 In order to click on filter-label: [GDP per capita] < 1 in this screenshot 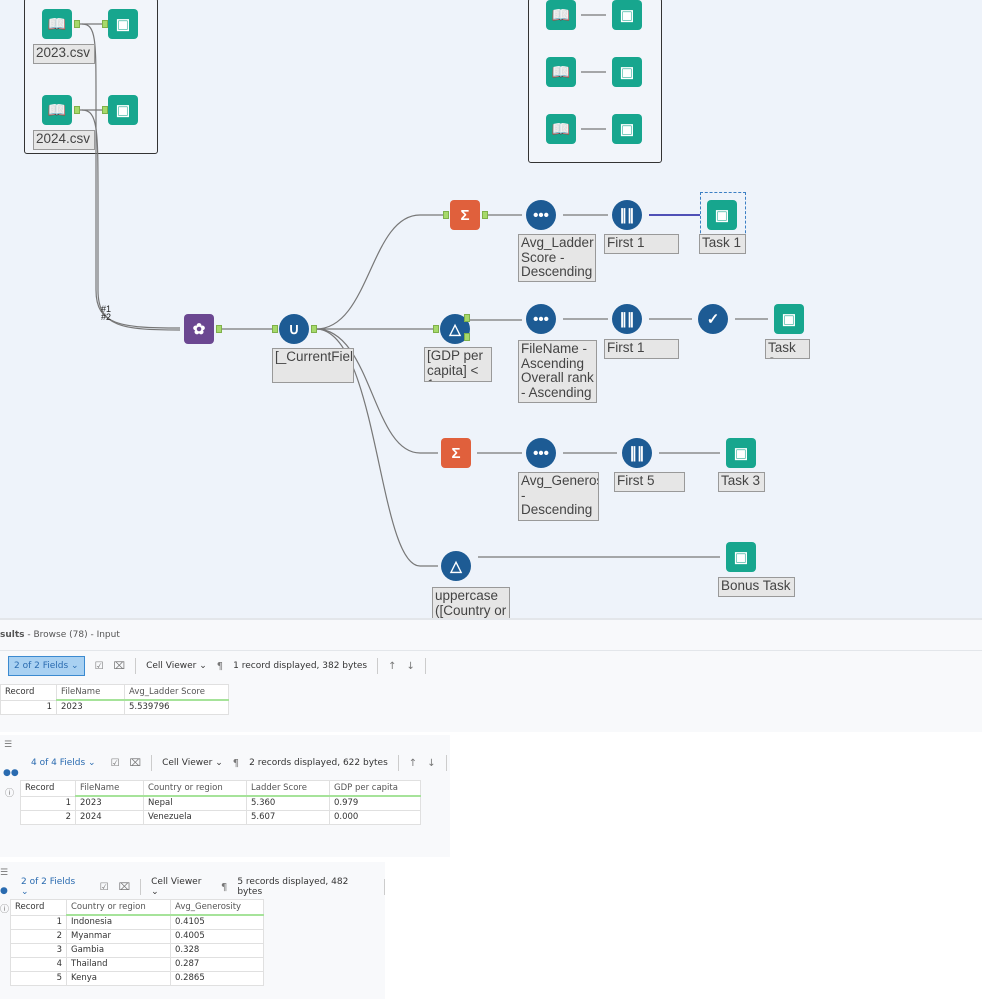, I will do `click(458, 364)`.